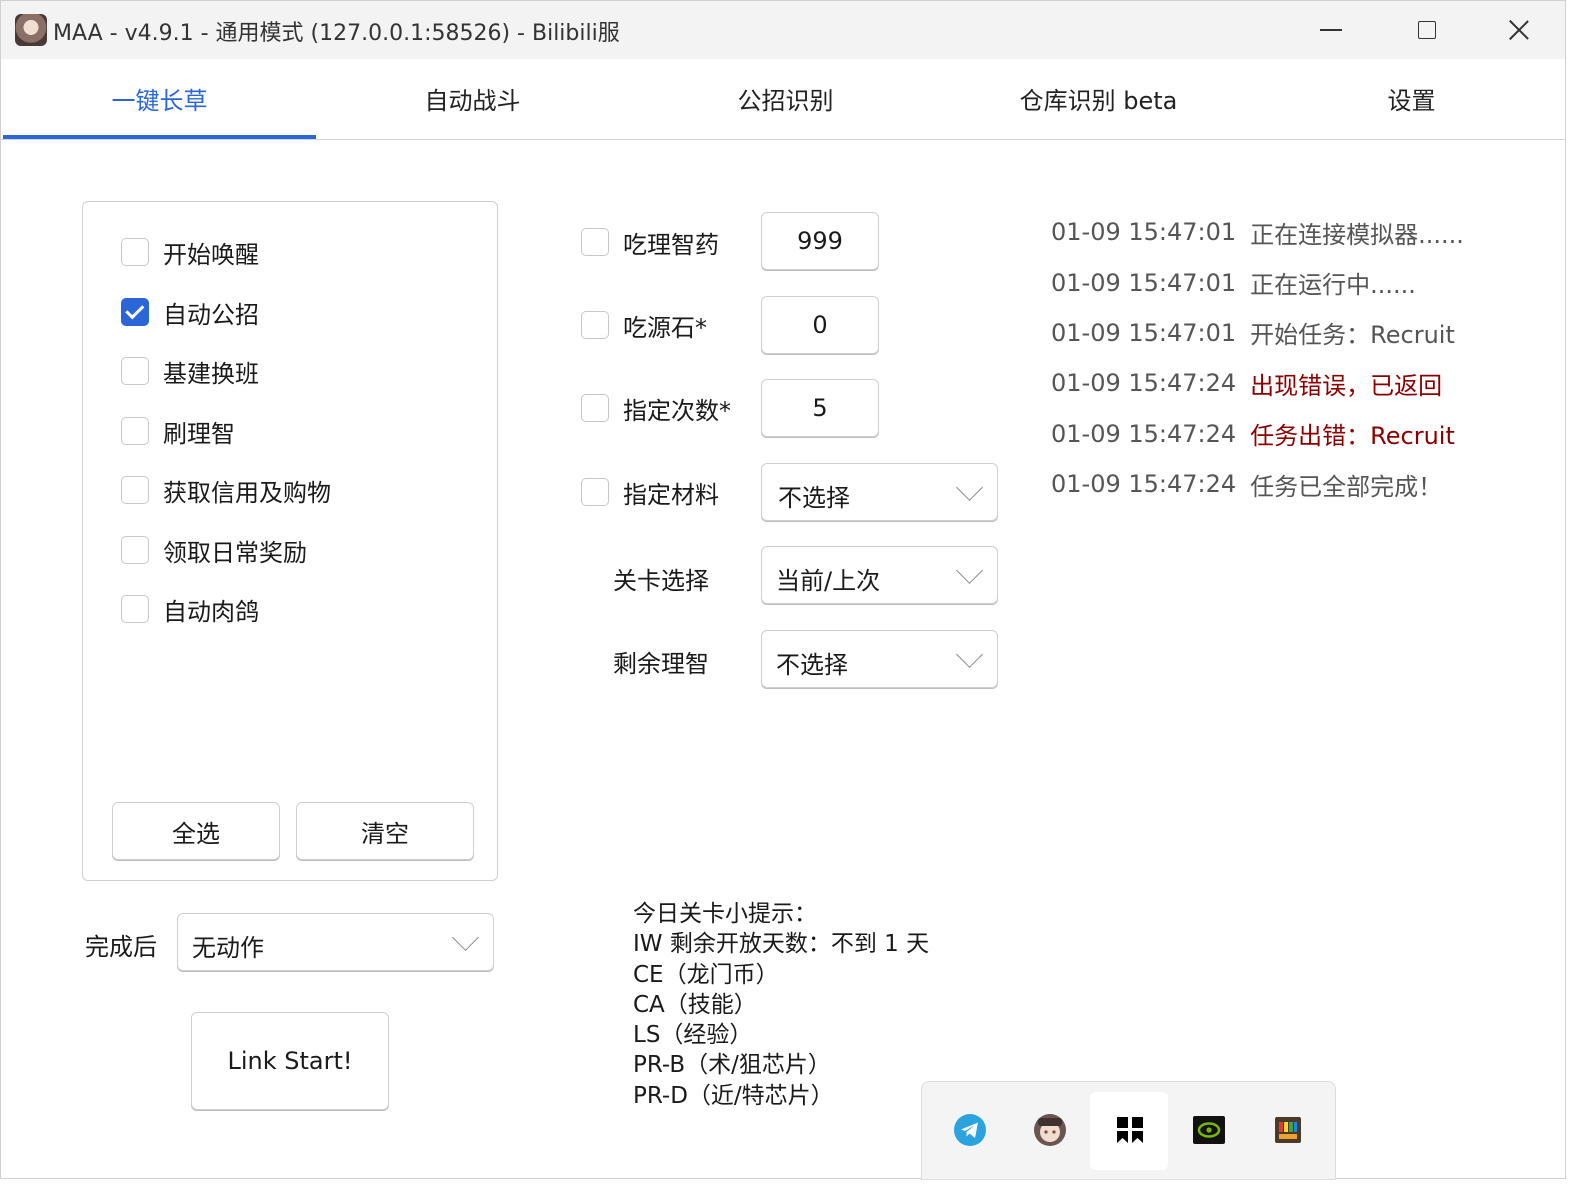  What do you see at coordinates (820, 241) in the screenshot?
I see `medicine-count-input: 999` at bounding box center [820, 241].